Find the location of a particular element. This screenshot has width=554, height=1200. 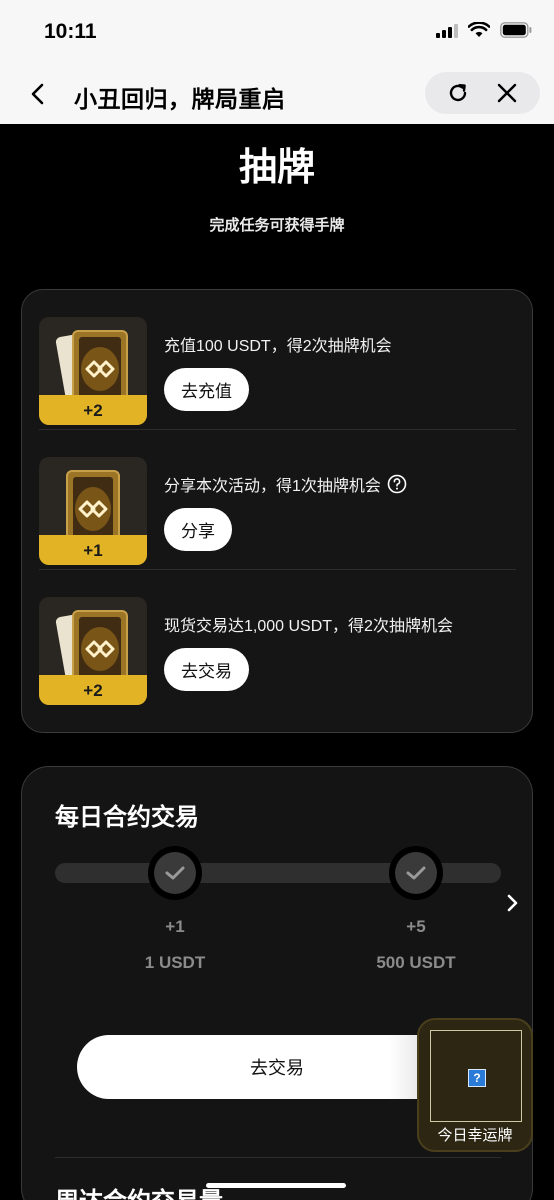

refresh-icon is located at coordinates (457, 93).